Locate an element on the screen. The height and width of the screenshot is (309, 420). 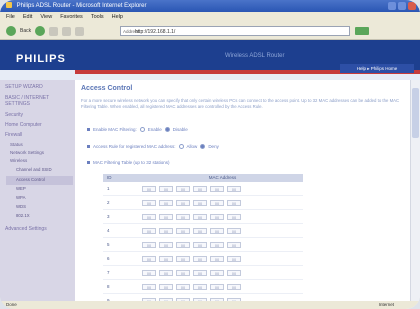
minimize-icon is located at coordinates (392, 6).